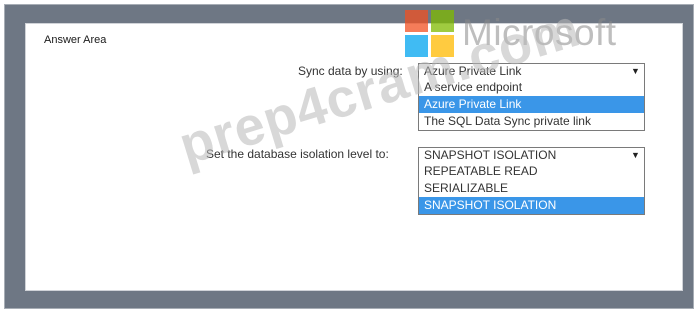  I want to click on isolation-option-repeatable-read: REPEATABLE READ, so click(531, 171).